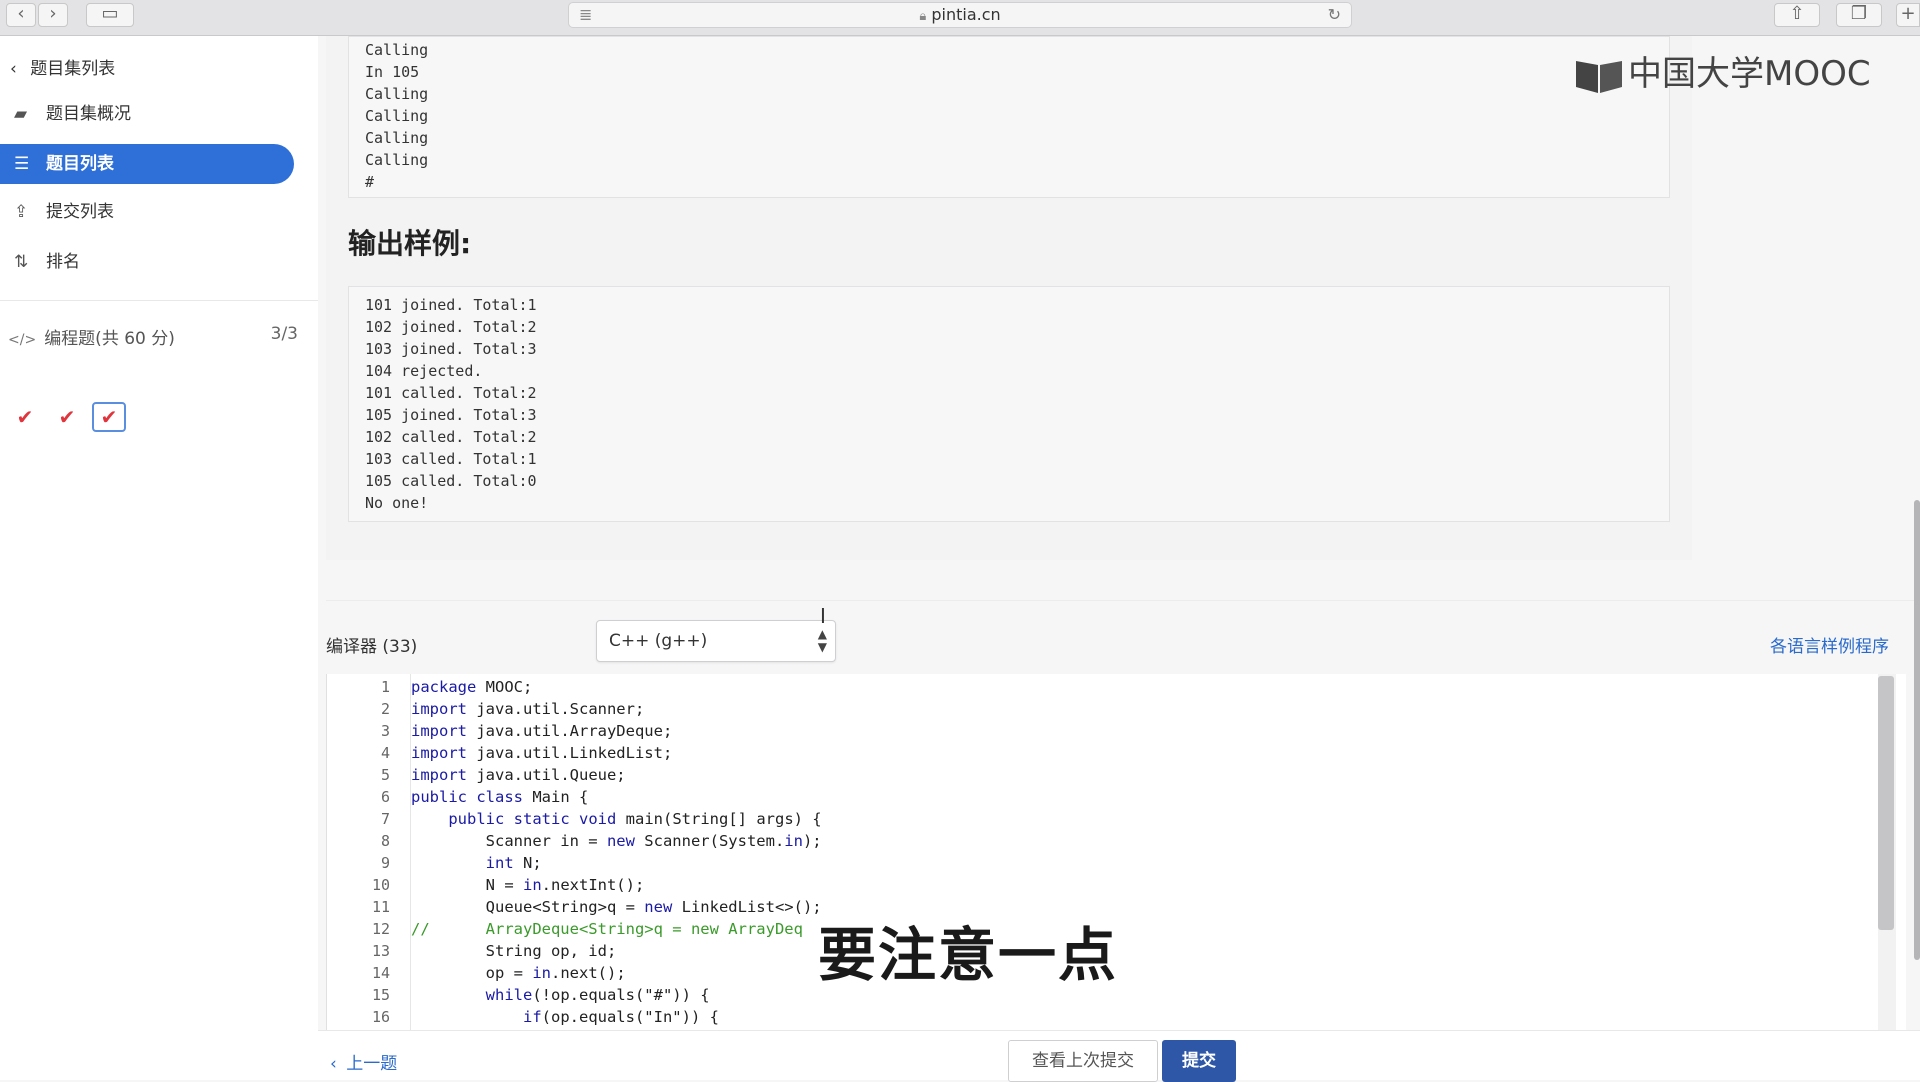  What do you see at coordinates (1797, 15) in the screenshot?
I see `share-icon: ⇧` at bounding box center [1797, 15].